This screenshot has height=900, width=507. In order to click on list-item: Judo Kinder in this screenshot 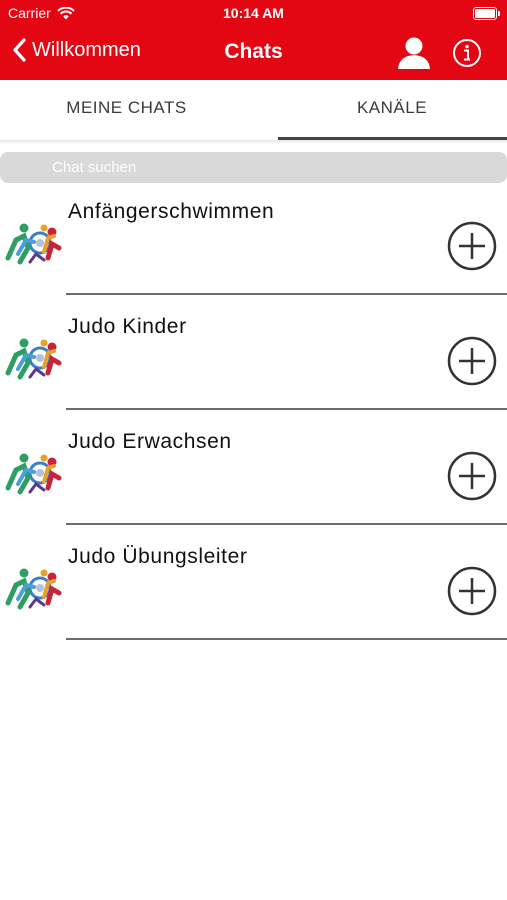, I will do `click(253, 362)`.